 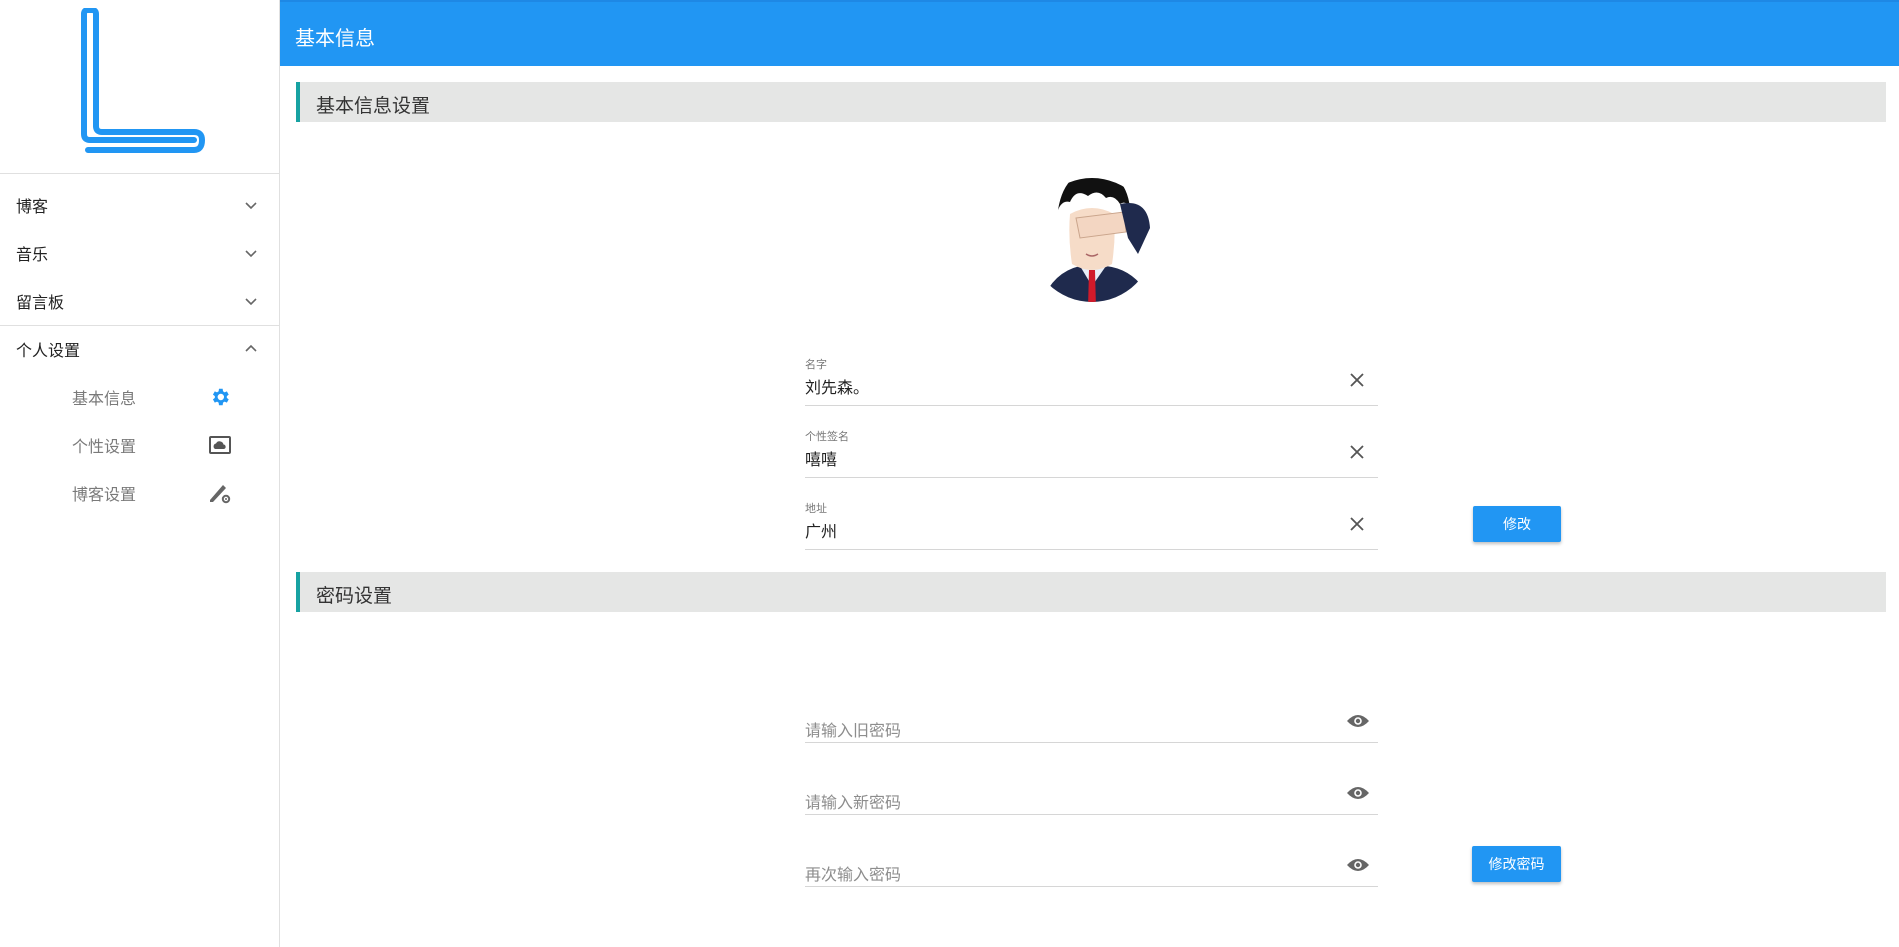 I want to click on field-placeholder: 再次输入密码, so click(x=853, y=874).